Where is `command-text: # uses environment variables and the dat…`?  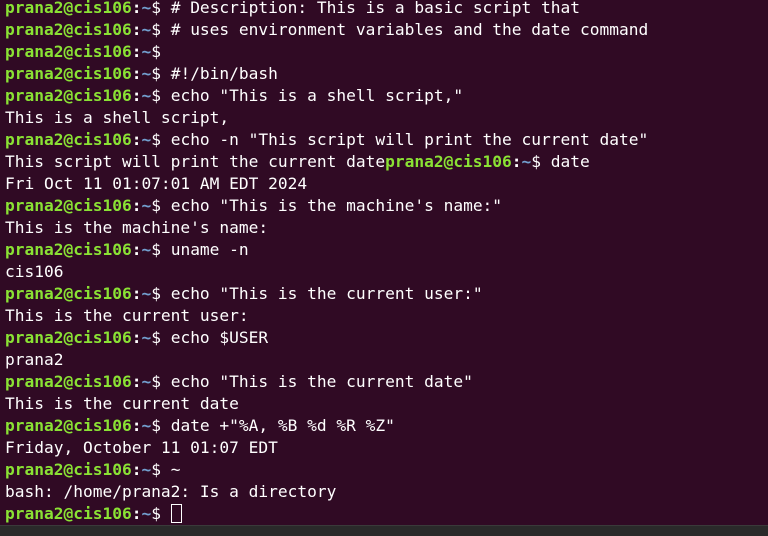
command-text: # uses environment variables and the dat… is located at coordinates (404, 29).